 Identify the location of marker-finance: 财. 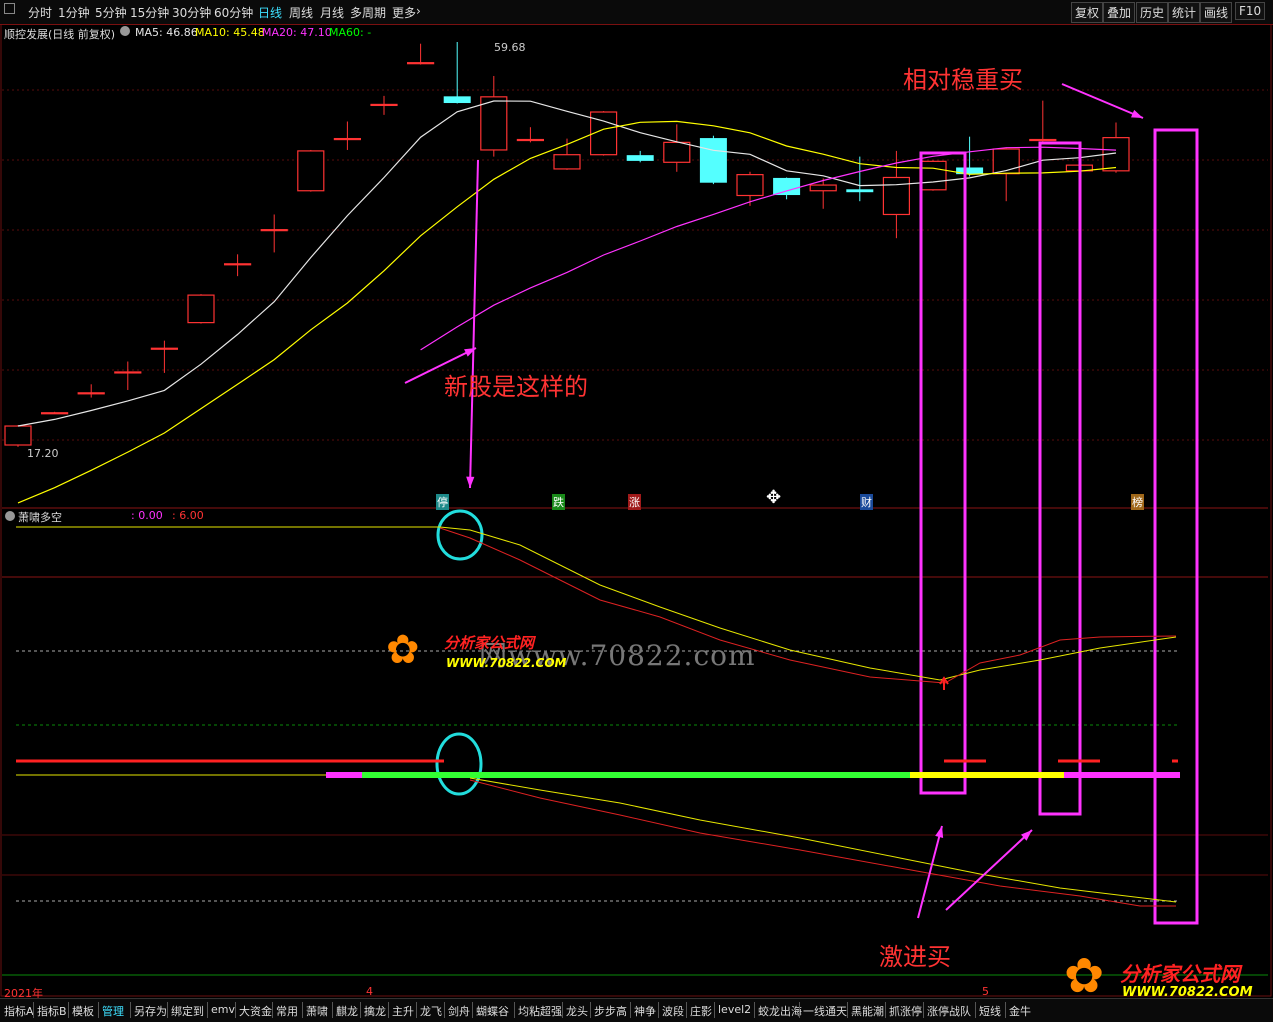
(866, 502).